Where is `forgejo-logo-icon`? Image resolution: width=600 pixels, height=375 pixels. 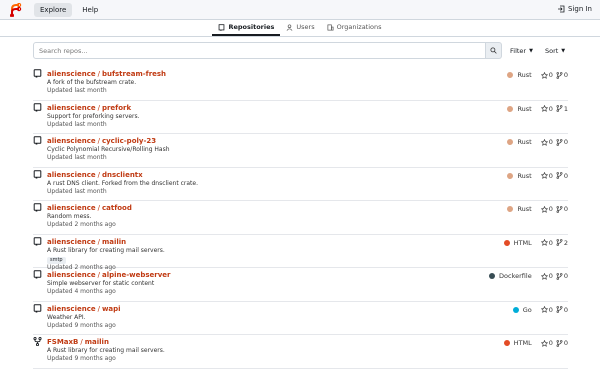
forgejo-logo-icon is located at coordinates (15, 9).